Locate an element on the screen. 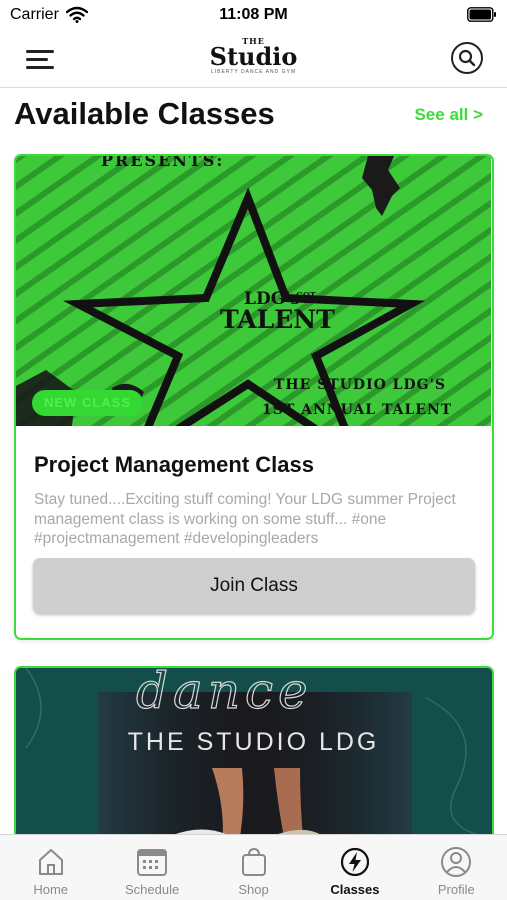 The height and width of the screenshot is (900, 507). home-icon is located at coordinates (50, 862).